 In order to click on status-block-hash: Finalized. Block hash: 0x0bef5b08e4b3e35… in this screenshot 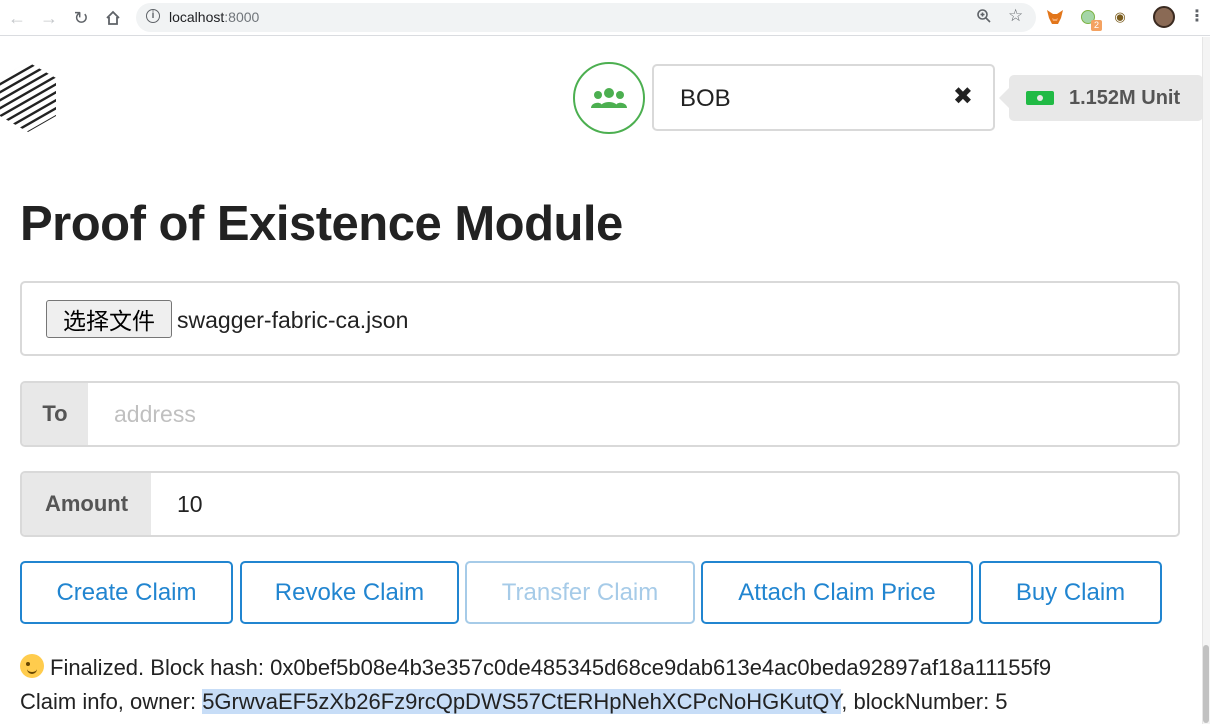, I will do `click(551, 667)`.